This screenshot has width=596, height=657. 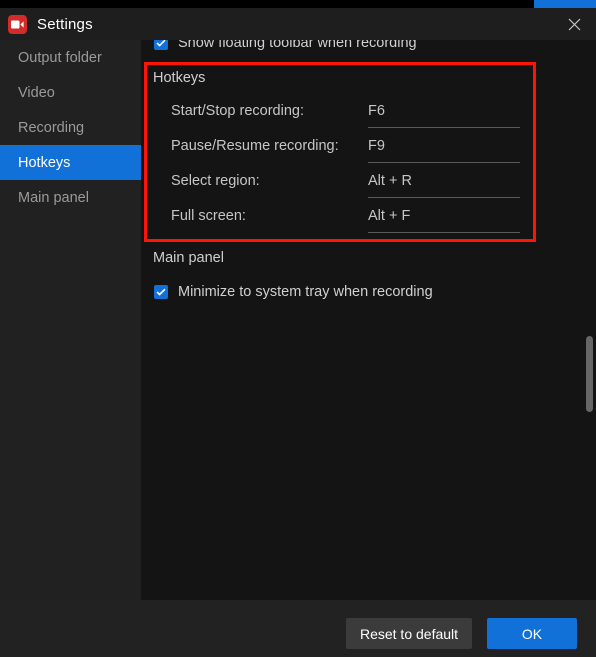 I want to click on hotkey-label: Full screen:, so click(x=208, y=216).